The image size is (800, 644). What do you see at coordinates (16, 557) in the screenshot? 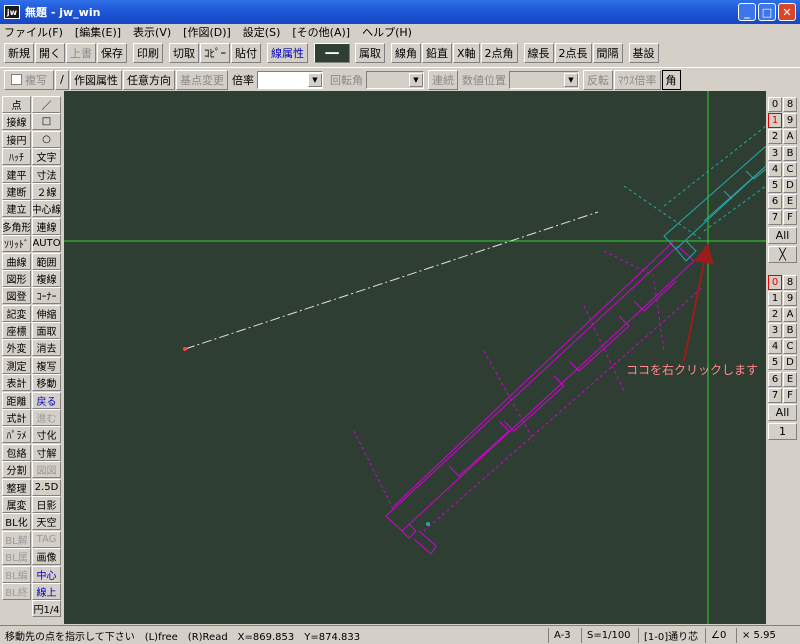
I see `tool-button: BL属` at bounding box center [16, 557].